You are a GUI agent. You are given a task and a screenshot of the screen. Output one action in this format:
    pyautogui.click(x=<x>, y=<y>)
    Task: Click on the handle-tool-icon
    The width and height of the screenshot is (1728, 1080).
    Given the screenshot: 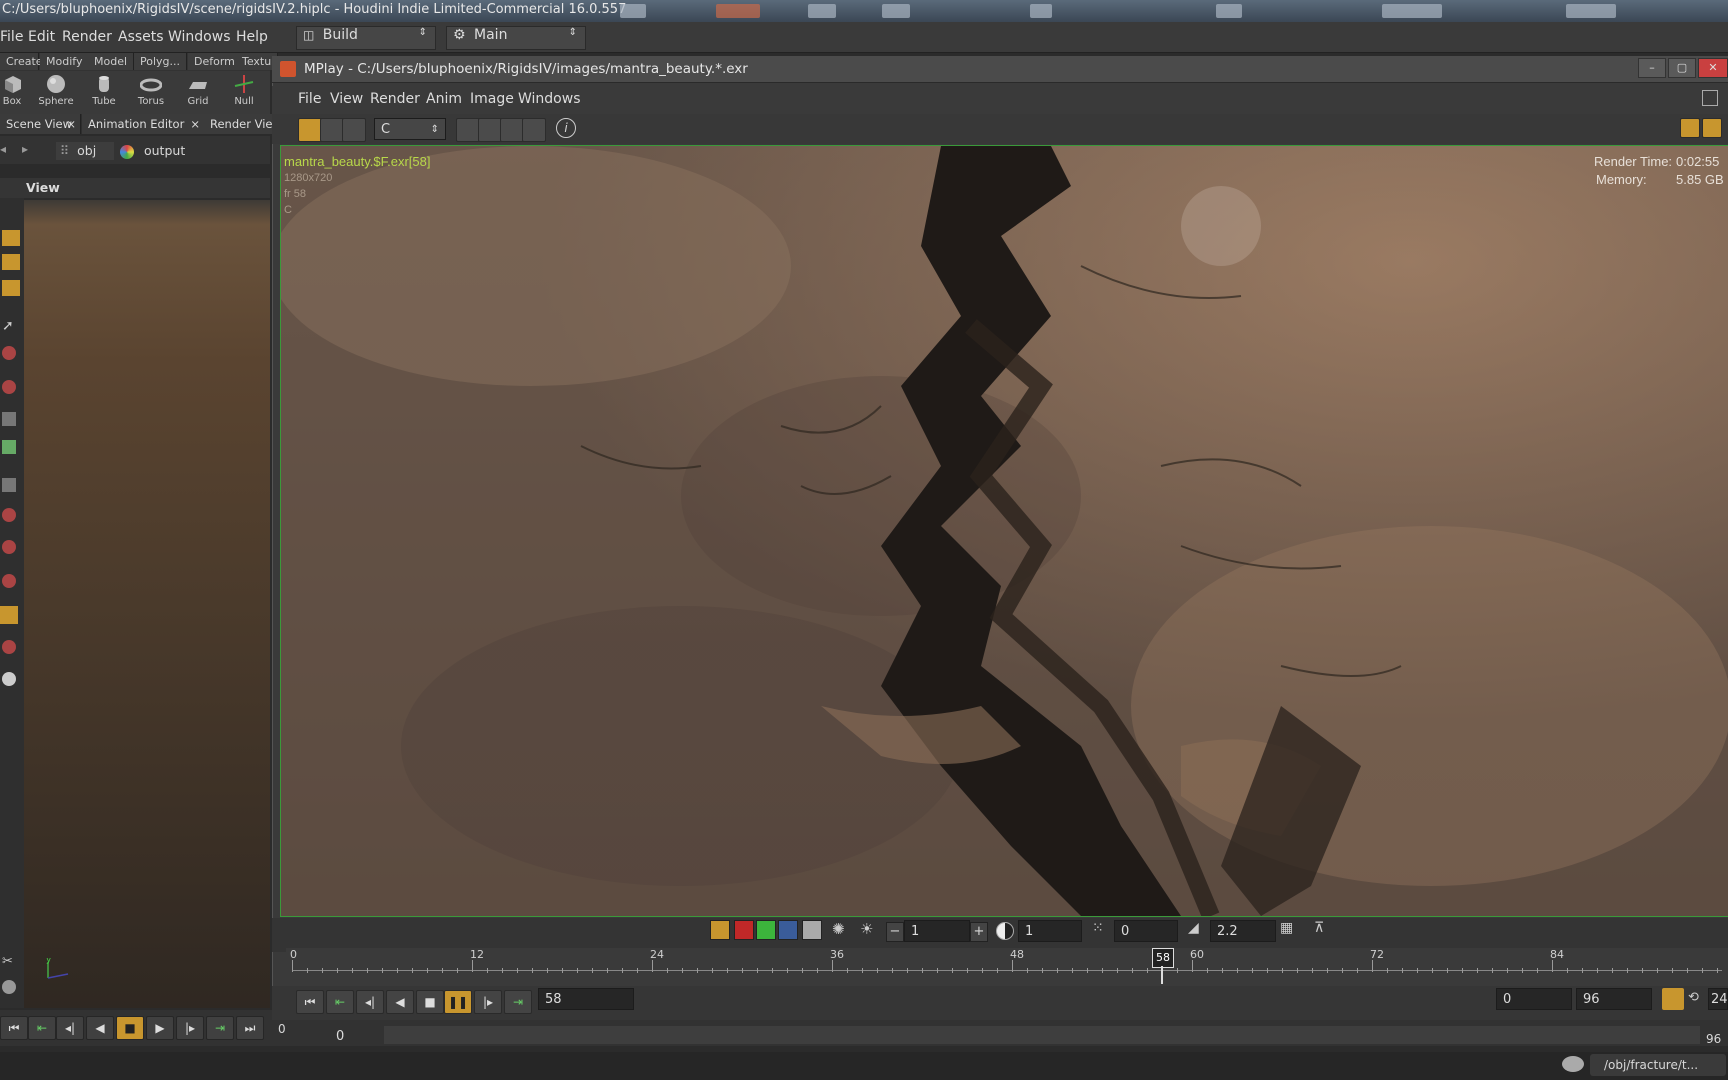 What is the action you would take?
    pyautogui.click(x=11, y=288)
    